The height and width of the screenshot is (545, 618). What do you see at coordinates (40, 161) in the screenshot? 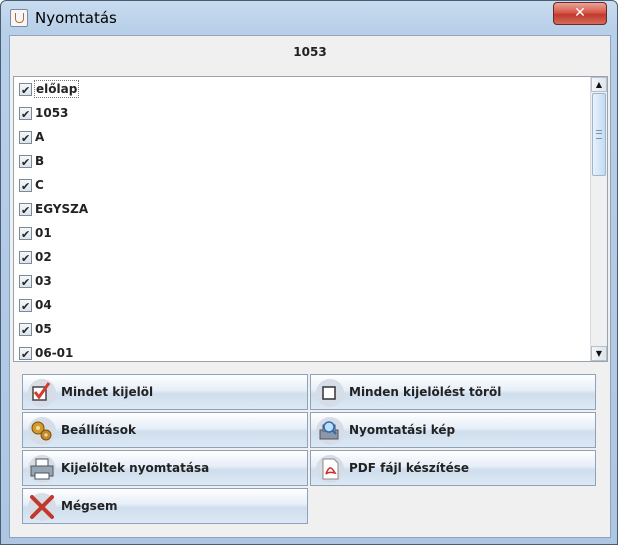
I see `list-item-label: B` at bounding box center [40, 161].